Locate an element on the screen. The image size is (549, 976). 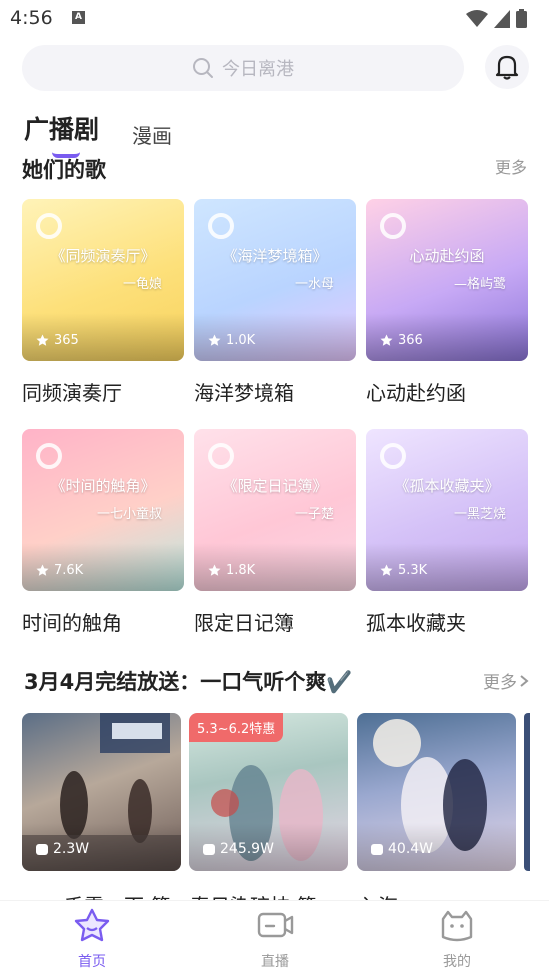
play-count: 366 is located at coordinates (401, 340).